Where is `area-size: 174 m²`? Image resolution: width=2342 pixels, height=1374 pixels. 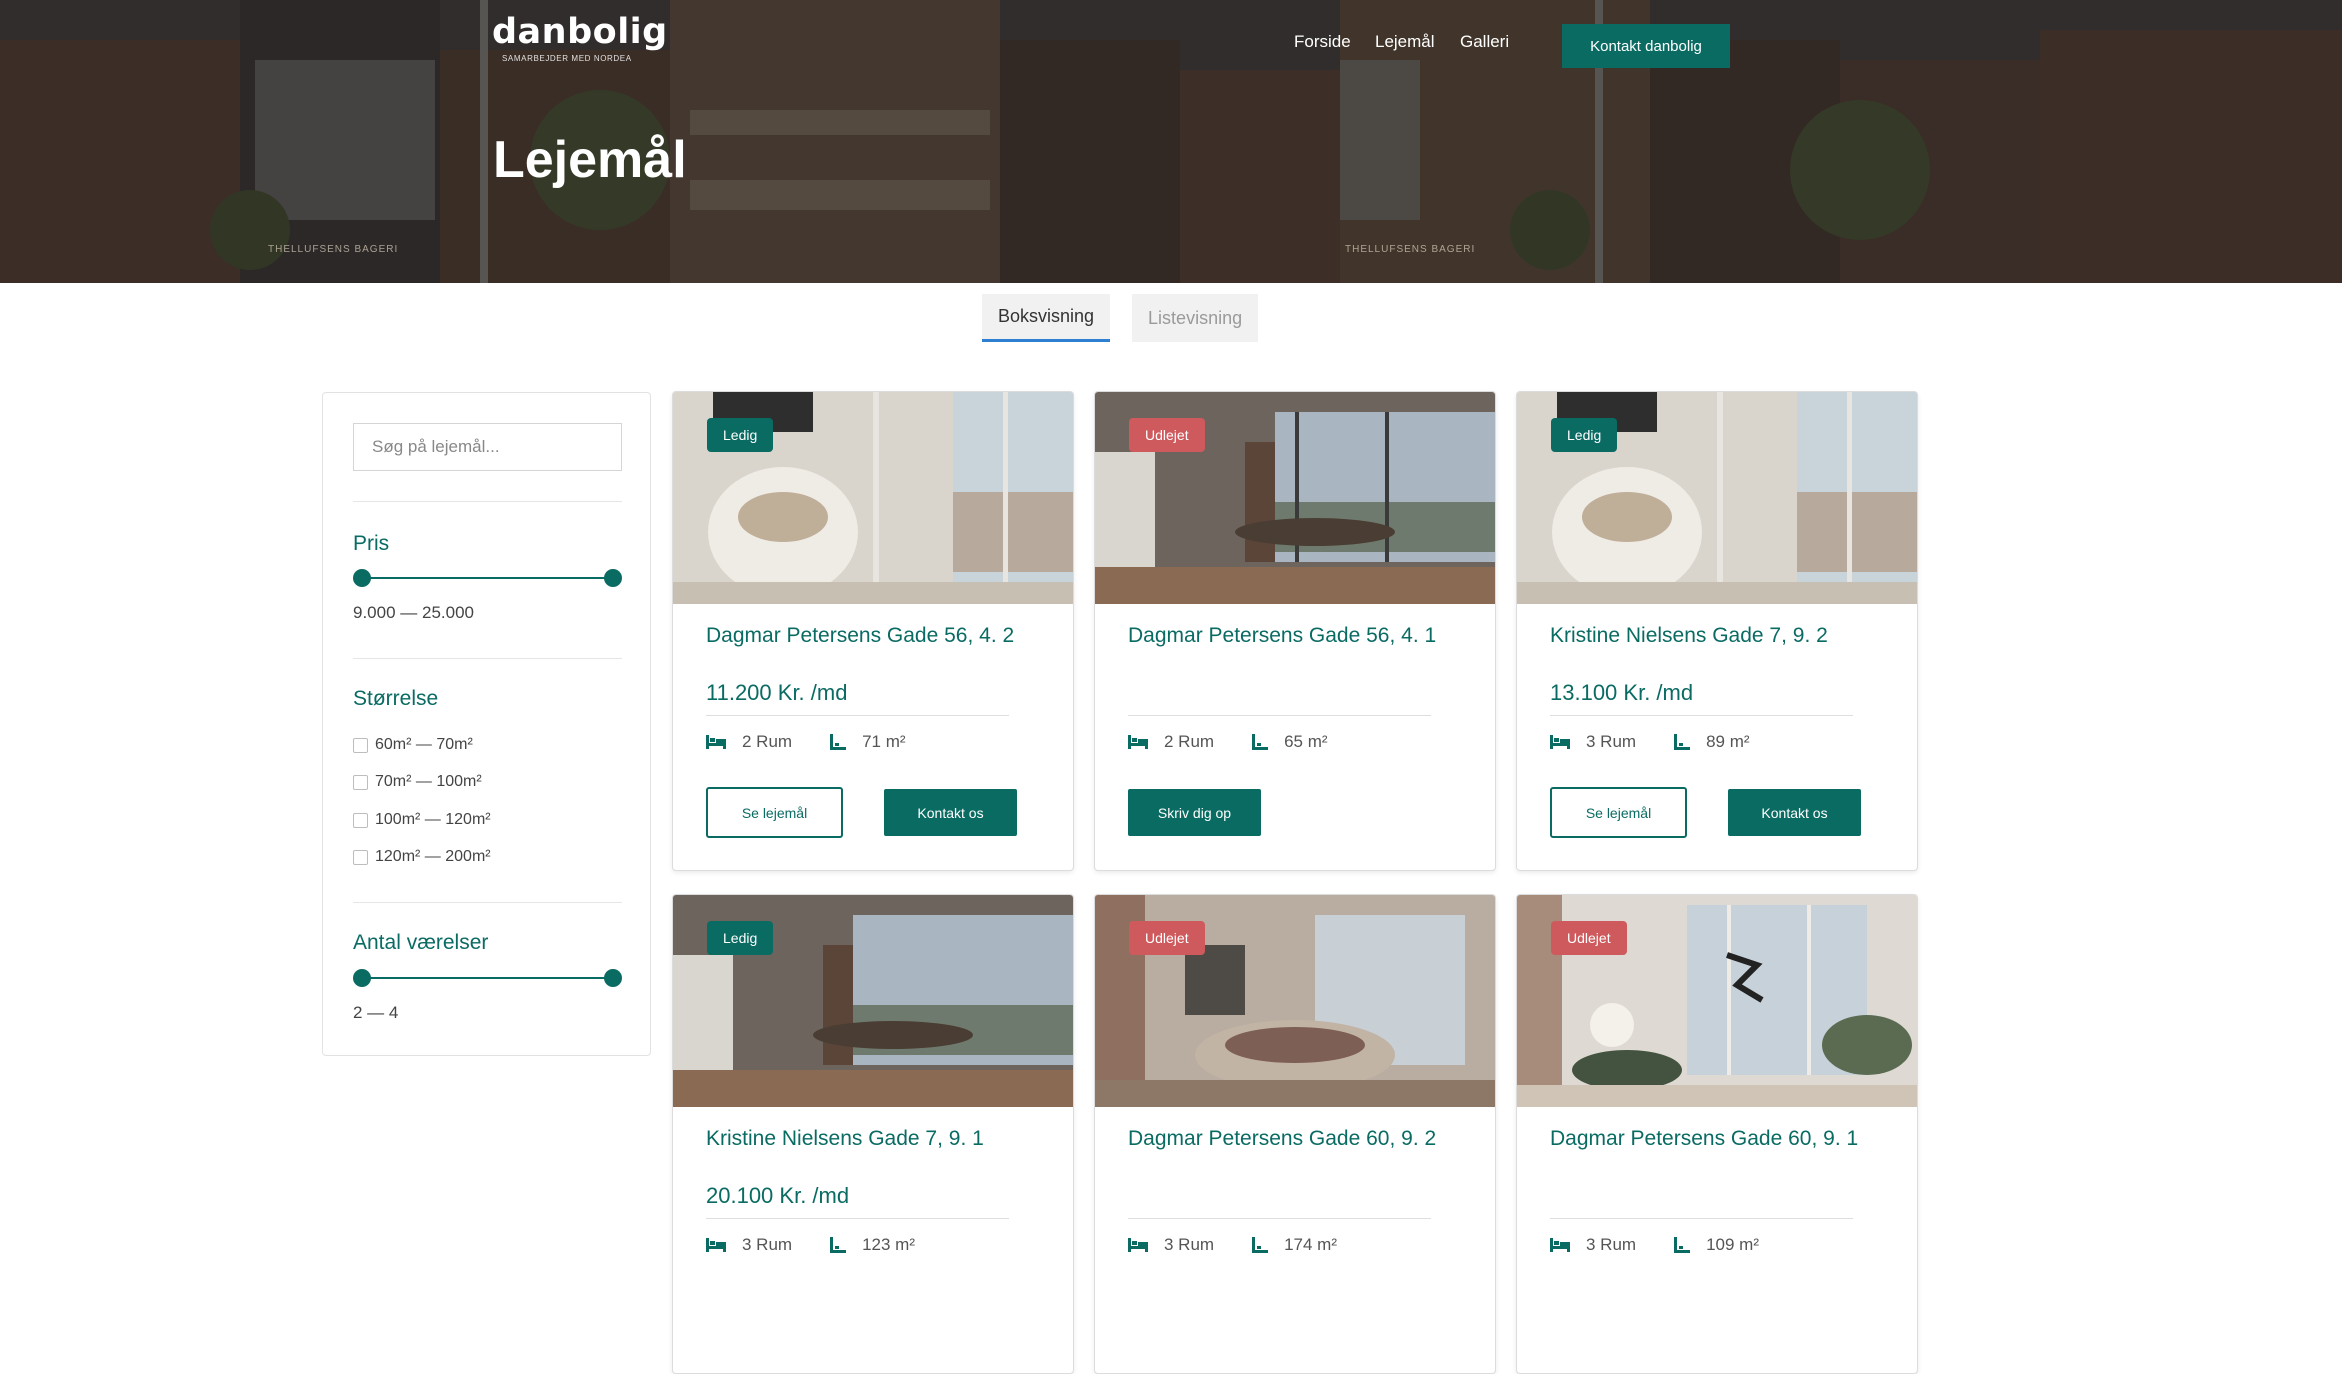
area-size: 174 m² is located at coordinates (1310, 1244).